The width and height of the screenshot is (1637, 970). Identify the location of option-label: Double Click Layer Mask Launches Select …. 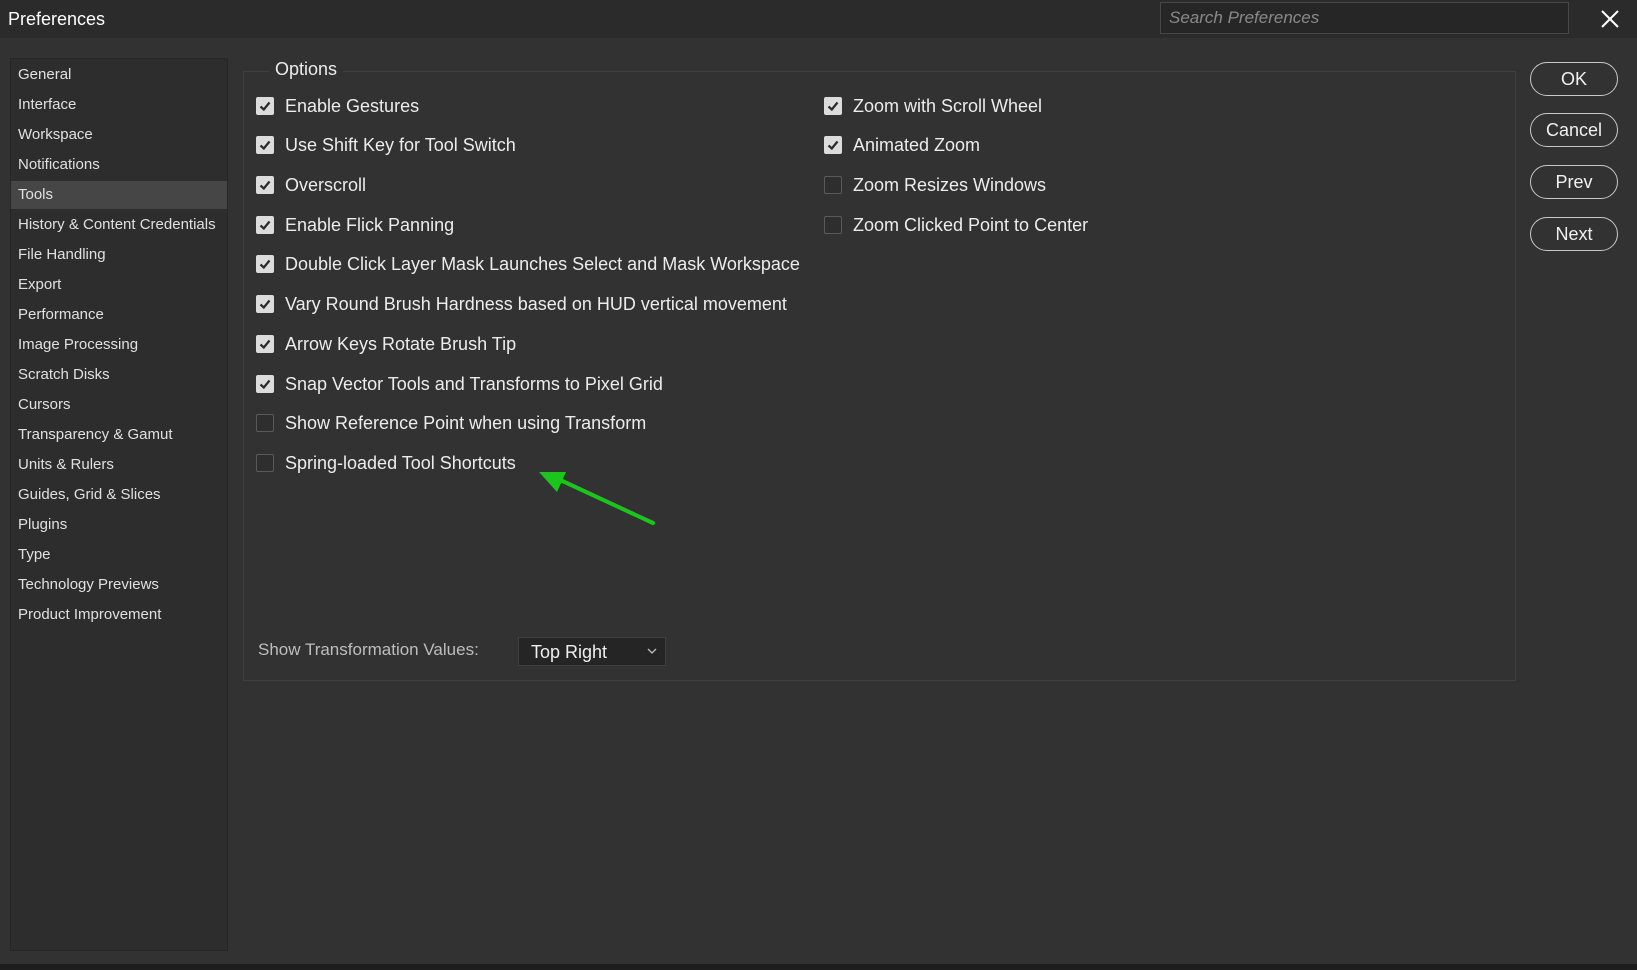
(542, 263).